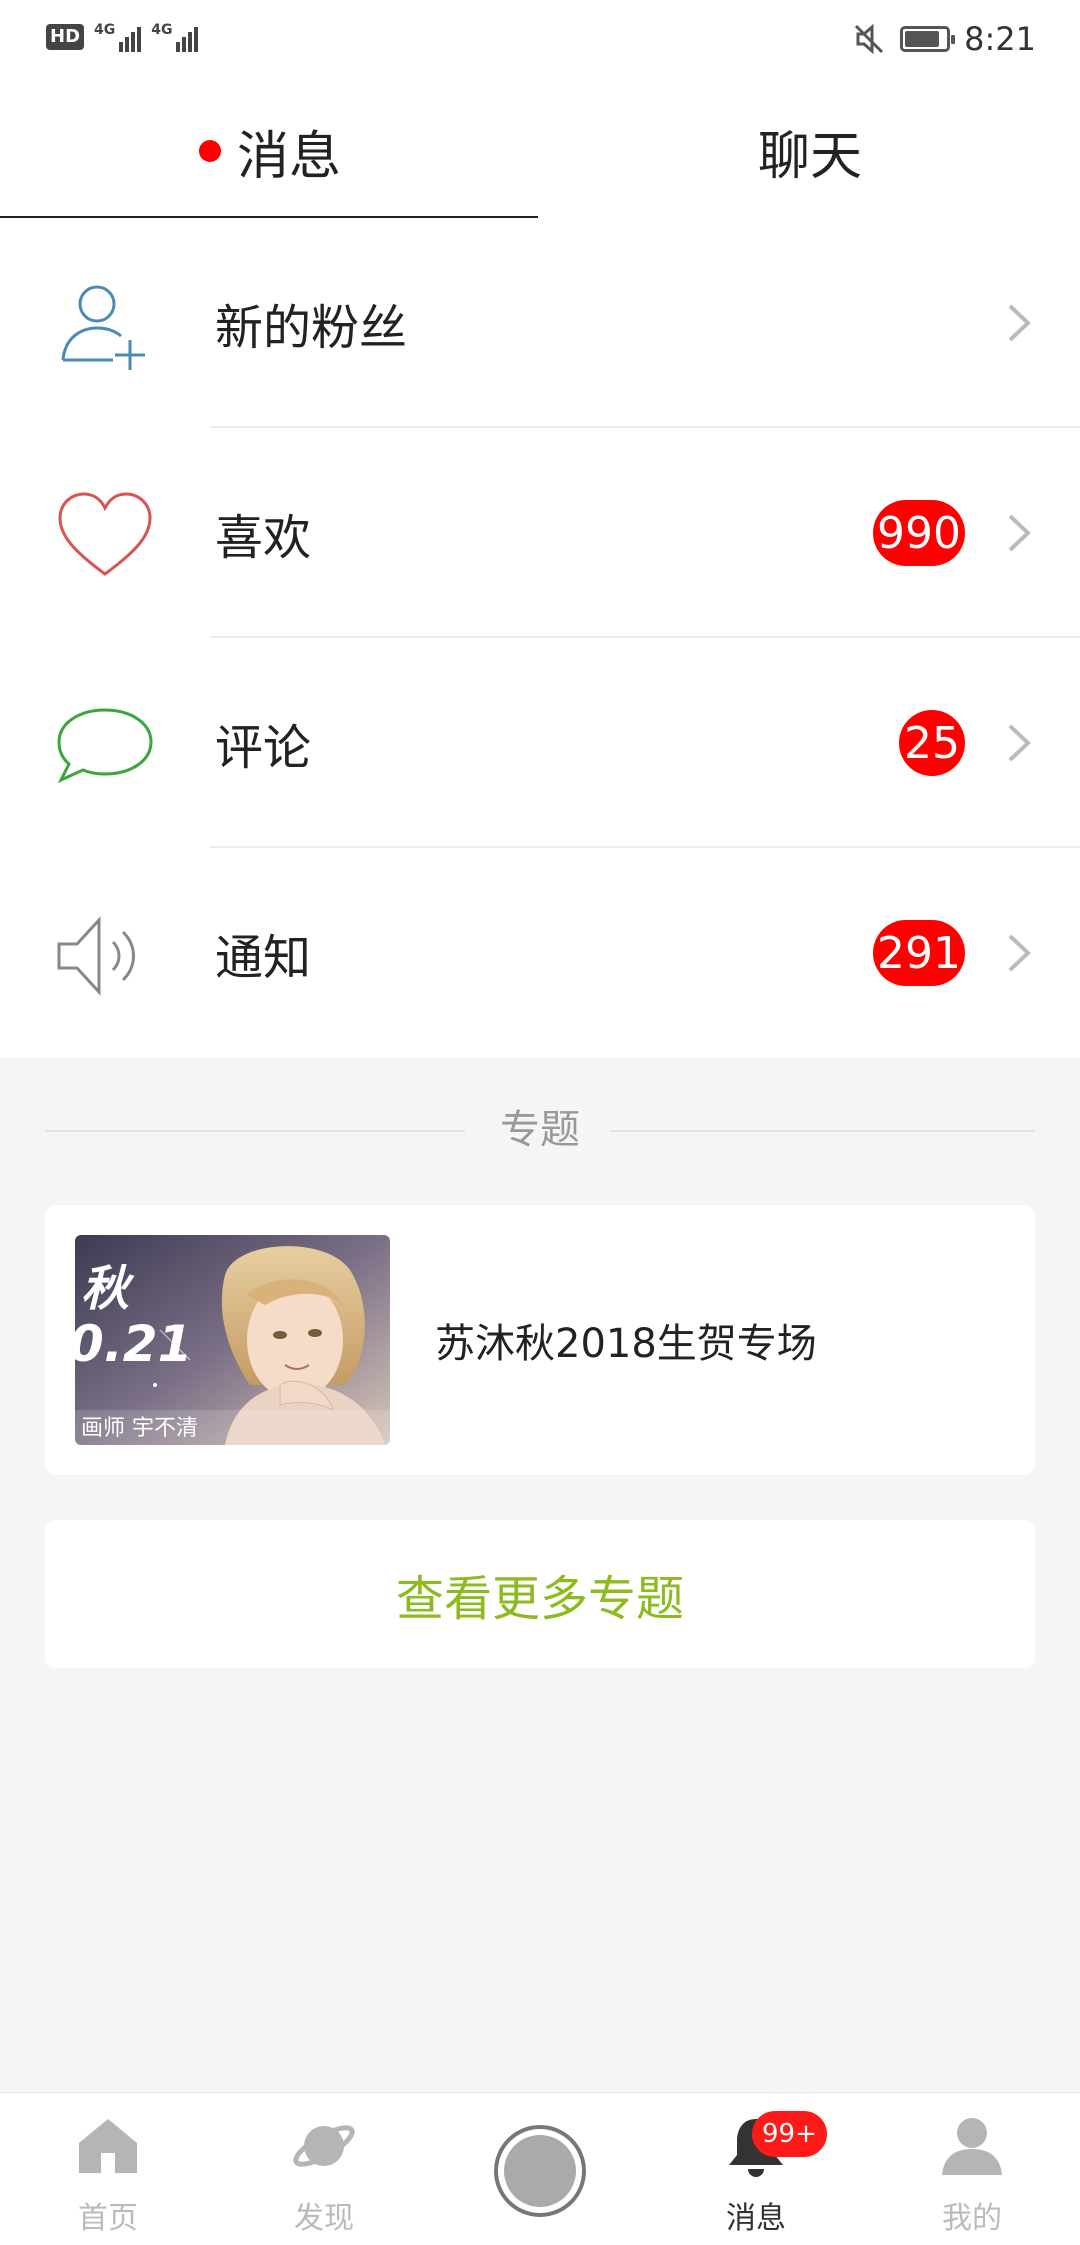  Describe the element at coordinates (134, 1344) in the screenshot. I see `thumb-date-text: 0.21` at that location.